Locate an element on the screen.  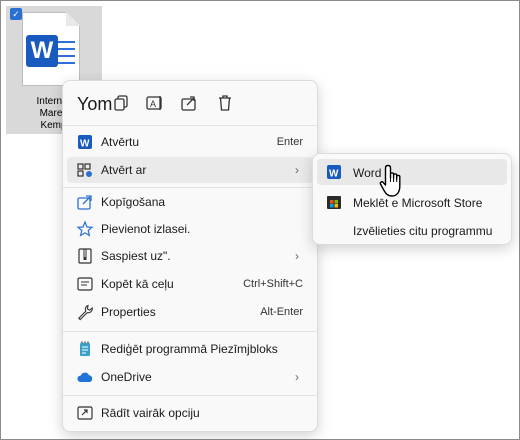
rename-icon: A is located at coordinates (155, 103).